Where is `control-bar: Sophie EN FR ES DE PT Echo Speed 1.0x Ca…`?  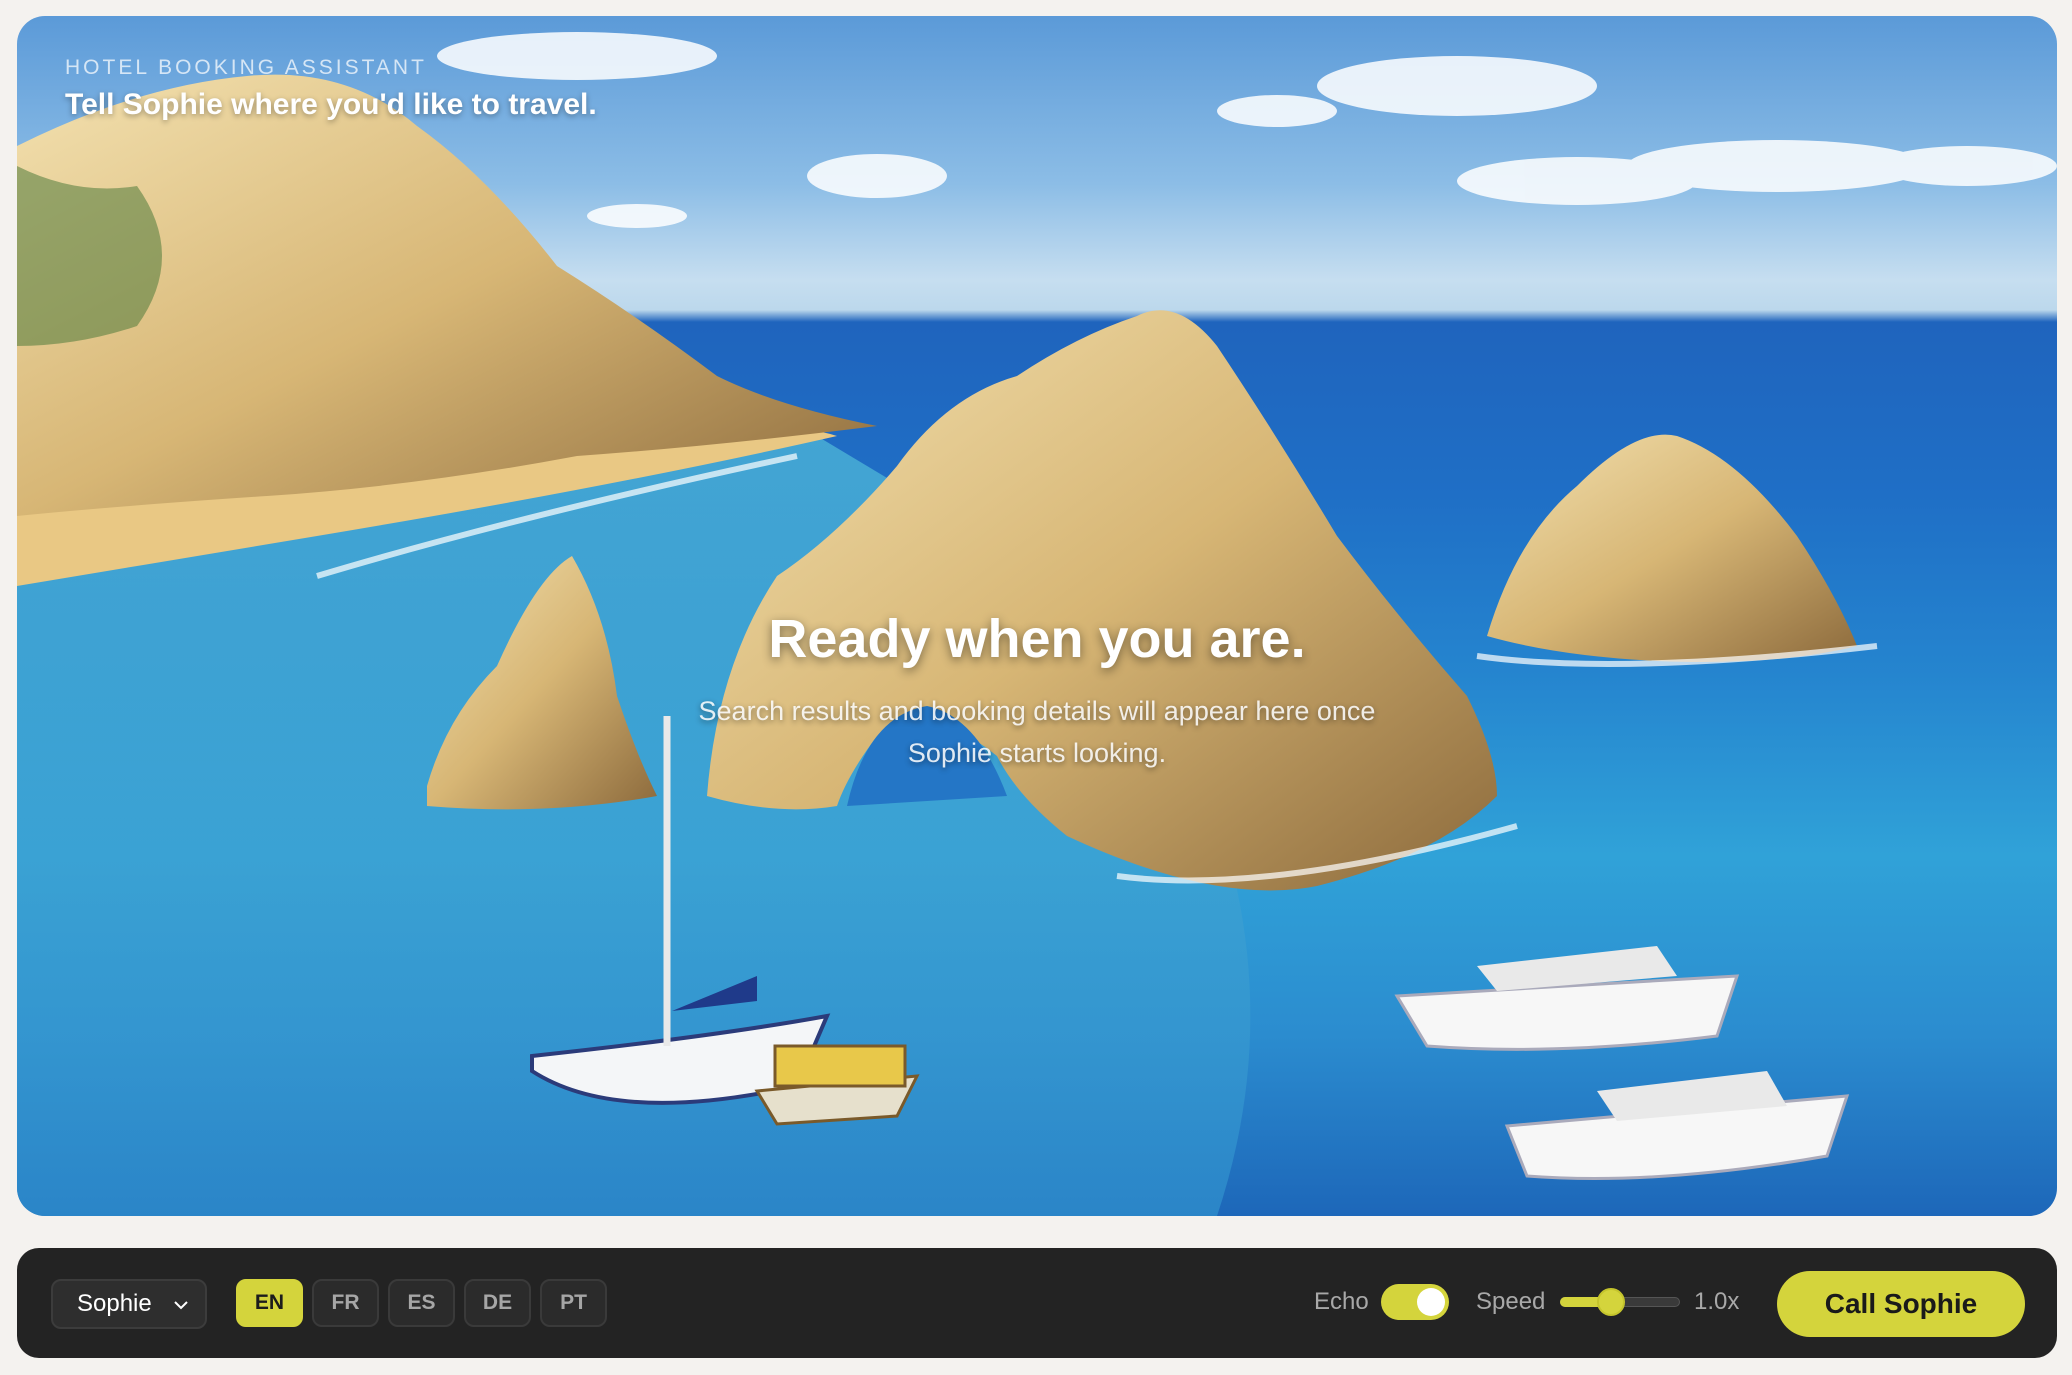
control-bar: Sophie EN FR ES DE PT Echo Speed 1.0x Ca… is located at coordinates (1037, 1303).